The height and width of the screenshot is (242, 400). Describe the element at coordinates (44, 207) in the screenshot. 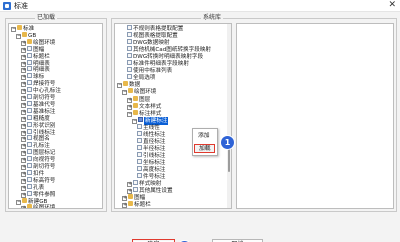

I see `tree-item-label: 绘图环境` at that location.